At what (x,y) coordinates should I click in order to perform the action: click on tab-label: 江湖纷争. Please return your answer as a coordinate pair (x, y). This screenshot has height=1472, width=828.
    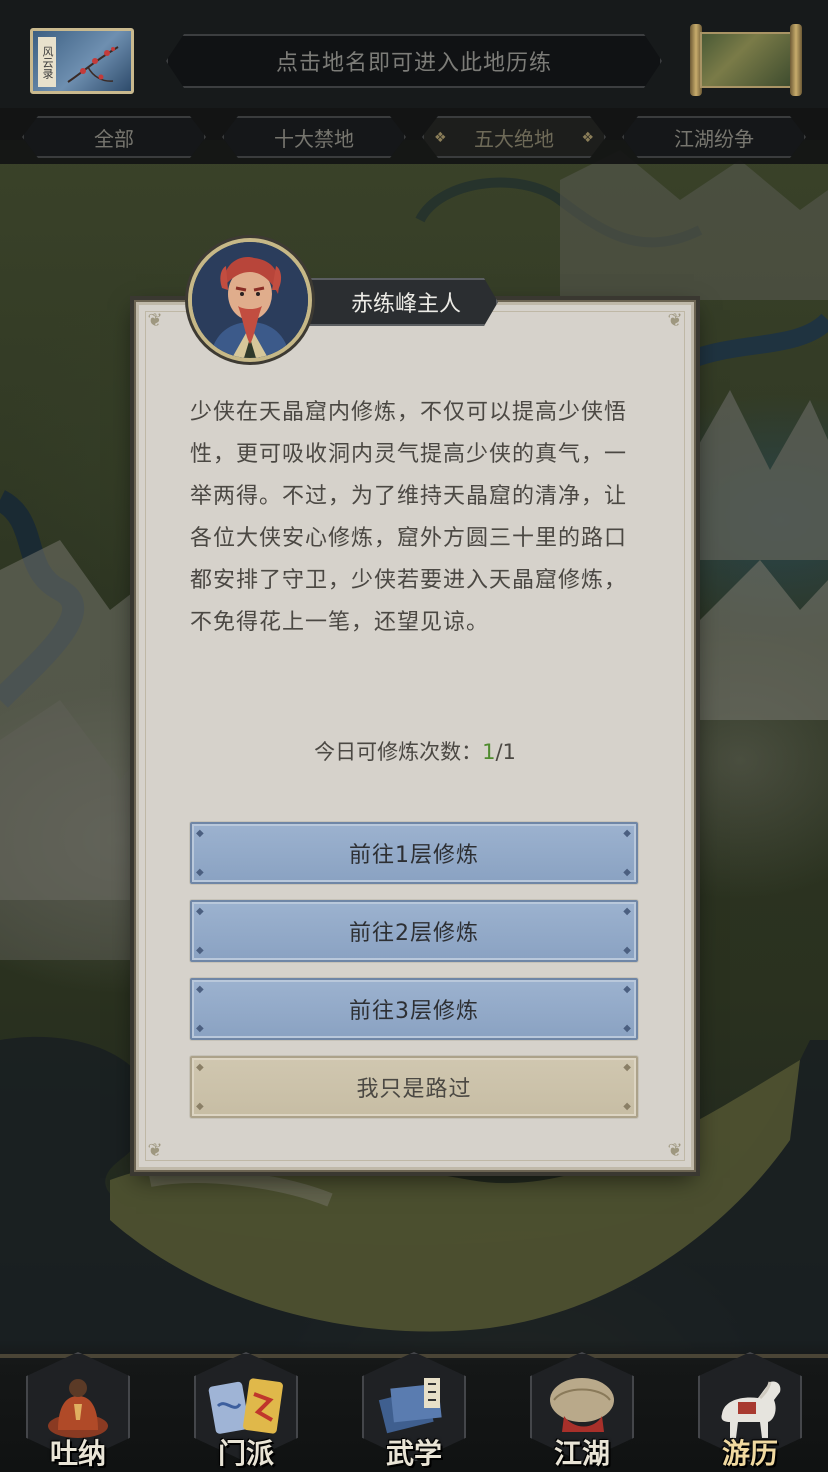
    Looking at the image, I should click on (714, 138).